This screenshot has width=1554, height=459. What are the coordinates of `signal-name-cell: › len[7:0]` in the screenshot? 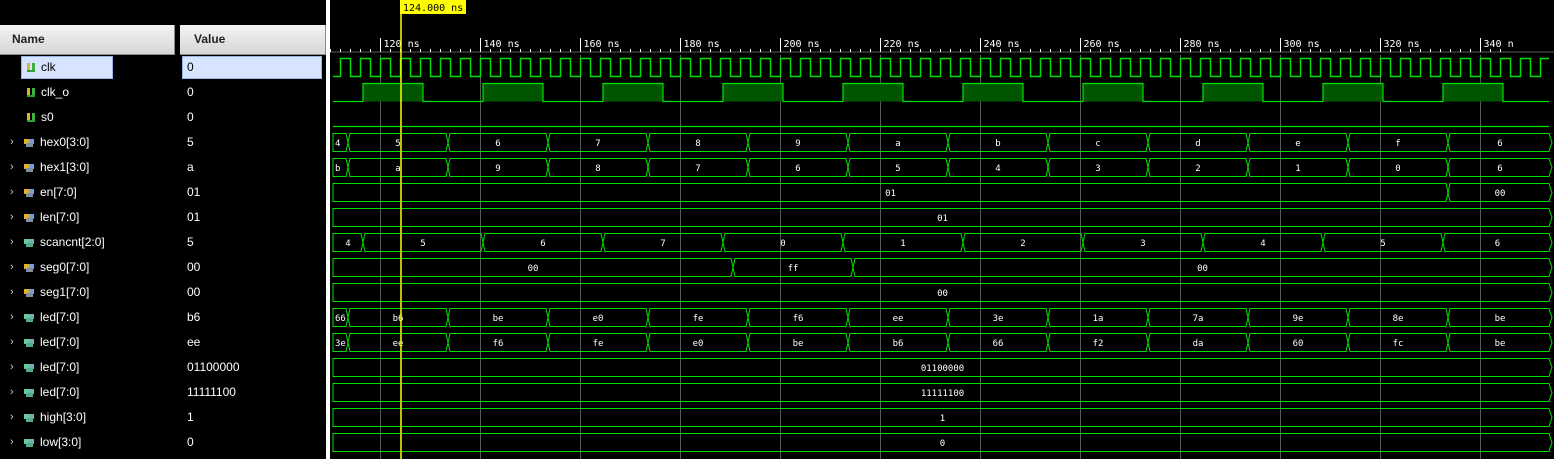 It's located at (87, 217).